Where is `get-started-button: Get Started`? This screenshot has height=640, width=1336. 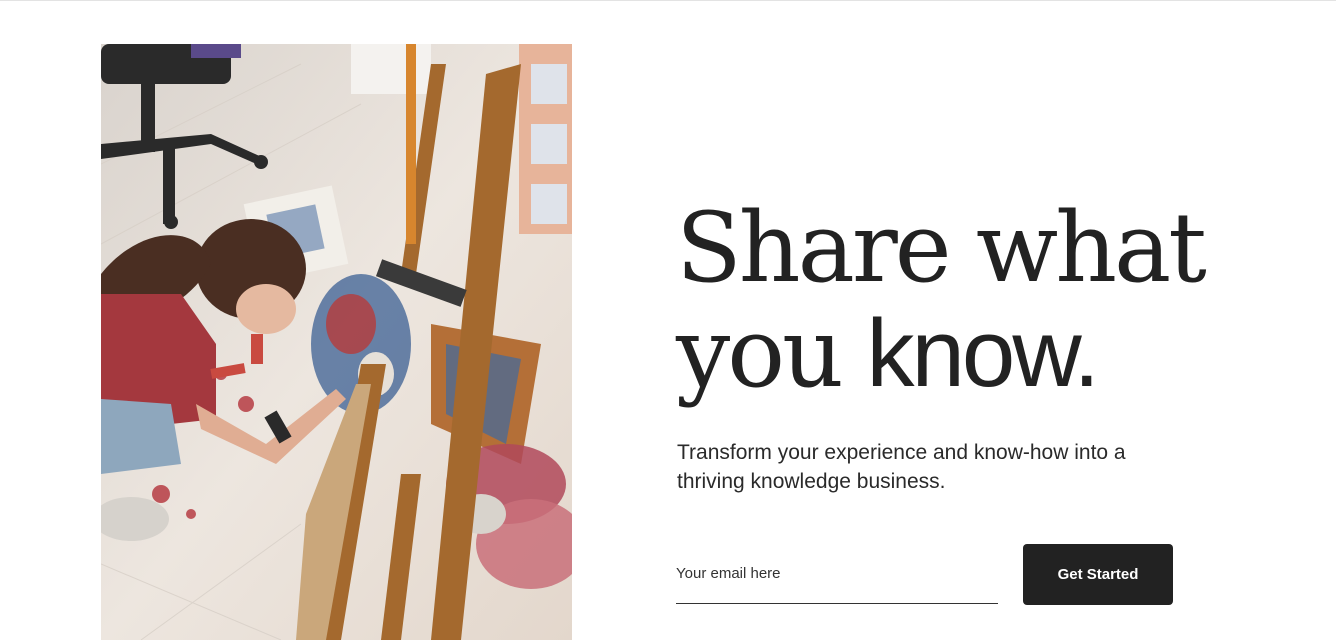 get-started-button: Get Started is located at coordinates (1098, 574).